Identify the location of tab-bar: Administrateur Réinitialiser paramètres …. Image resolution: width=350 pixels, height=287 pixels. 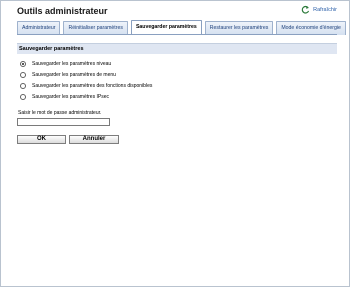
(181, 27).